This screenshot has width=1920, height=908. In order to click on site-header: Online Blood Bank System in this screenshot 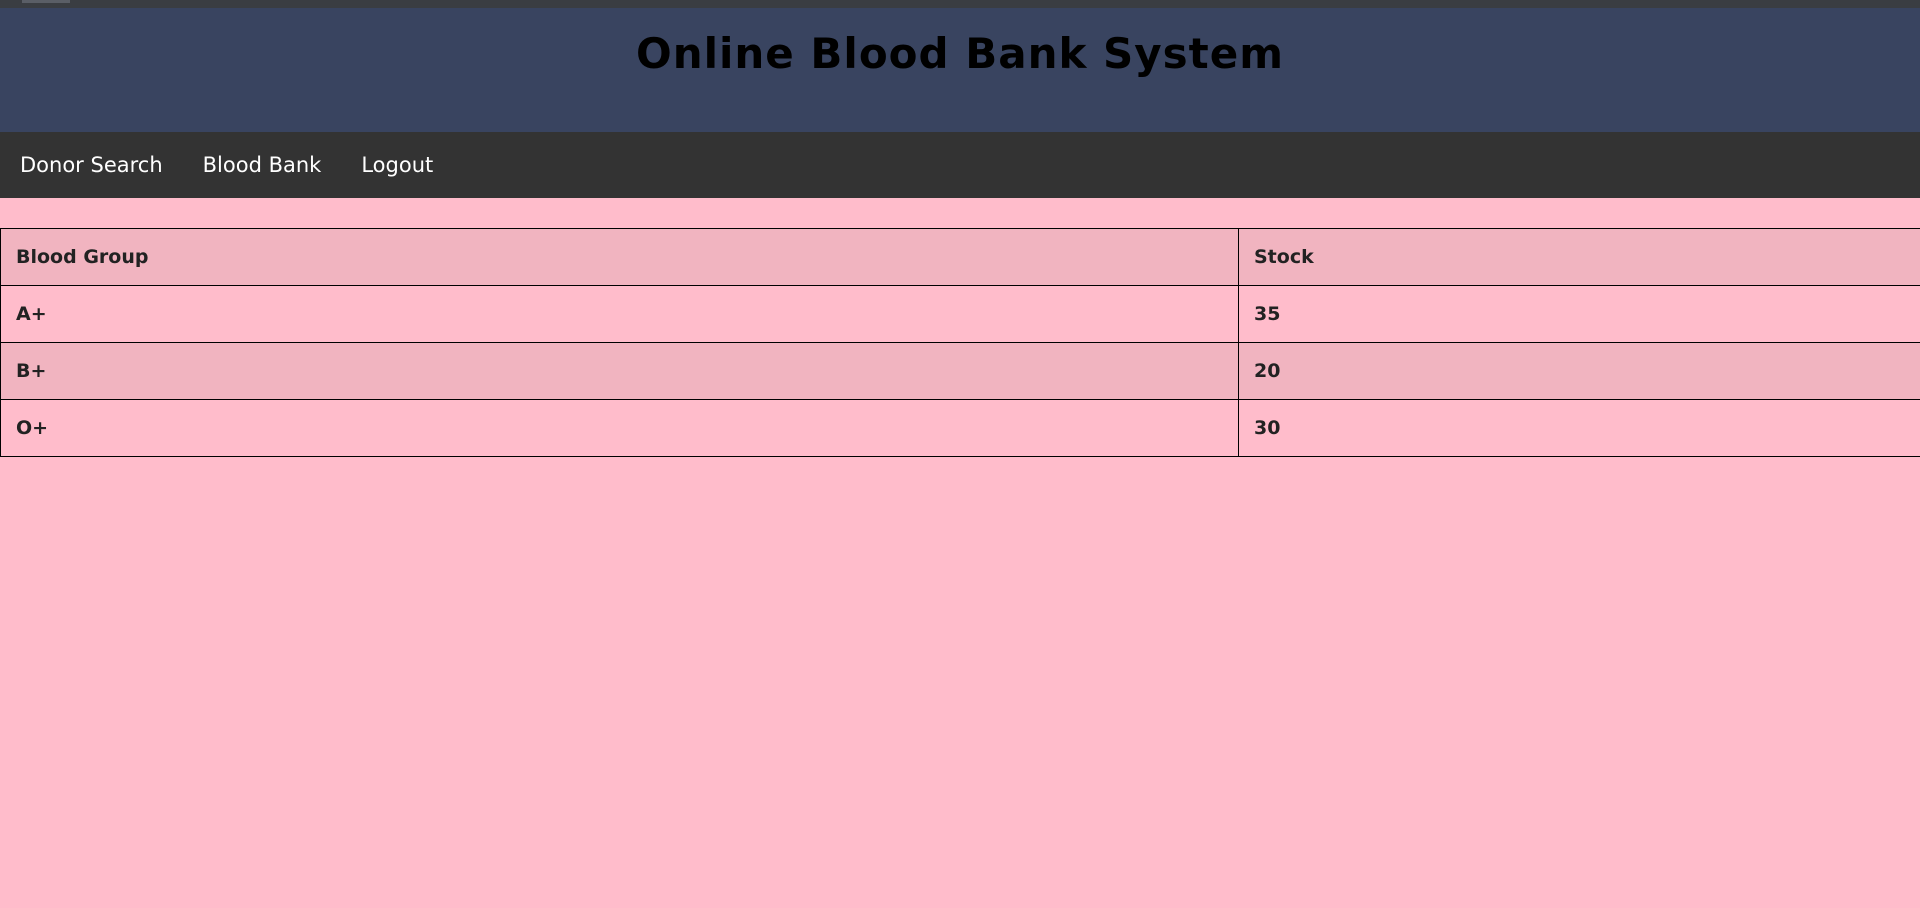, I will do `click(960, 70)`.